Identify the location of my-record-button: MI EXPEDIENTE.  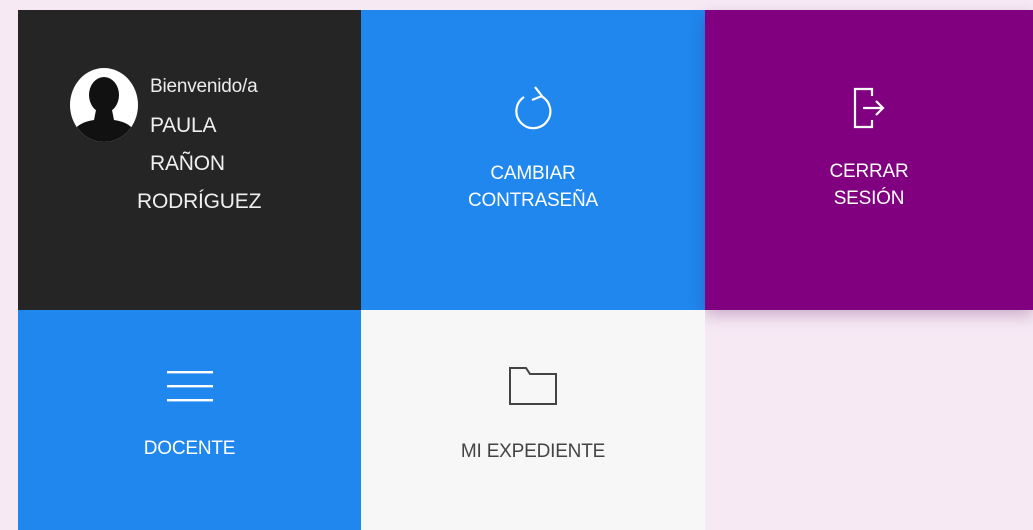
(533, 420).